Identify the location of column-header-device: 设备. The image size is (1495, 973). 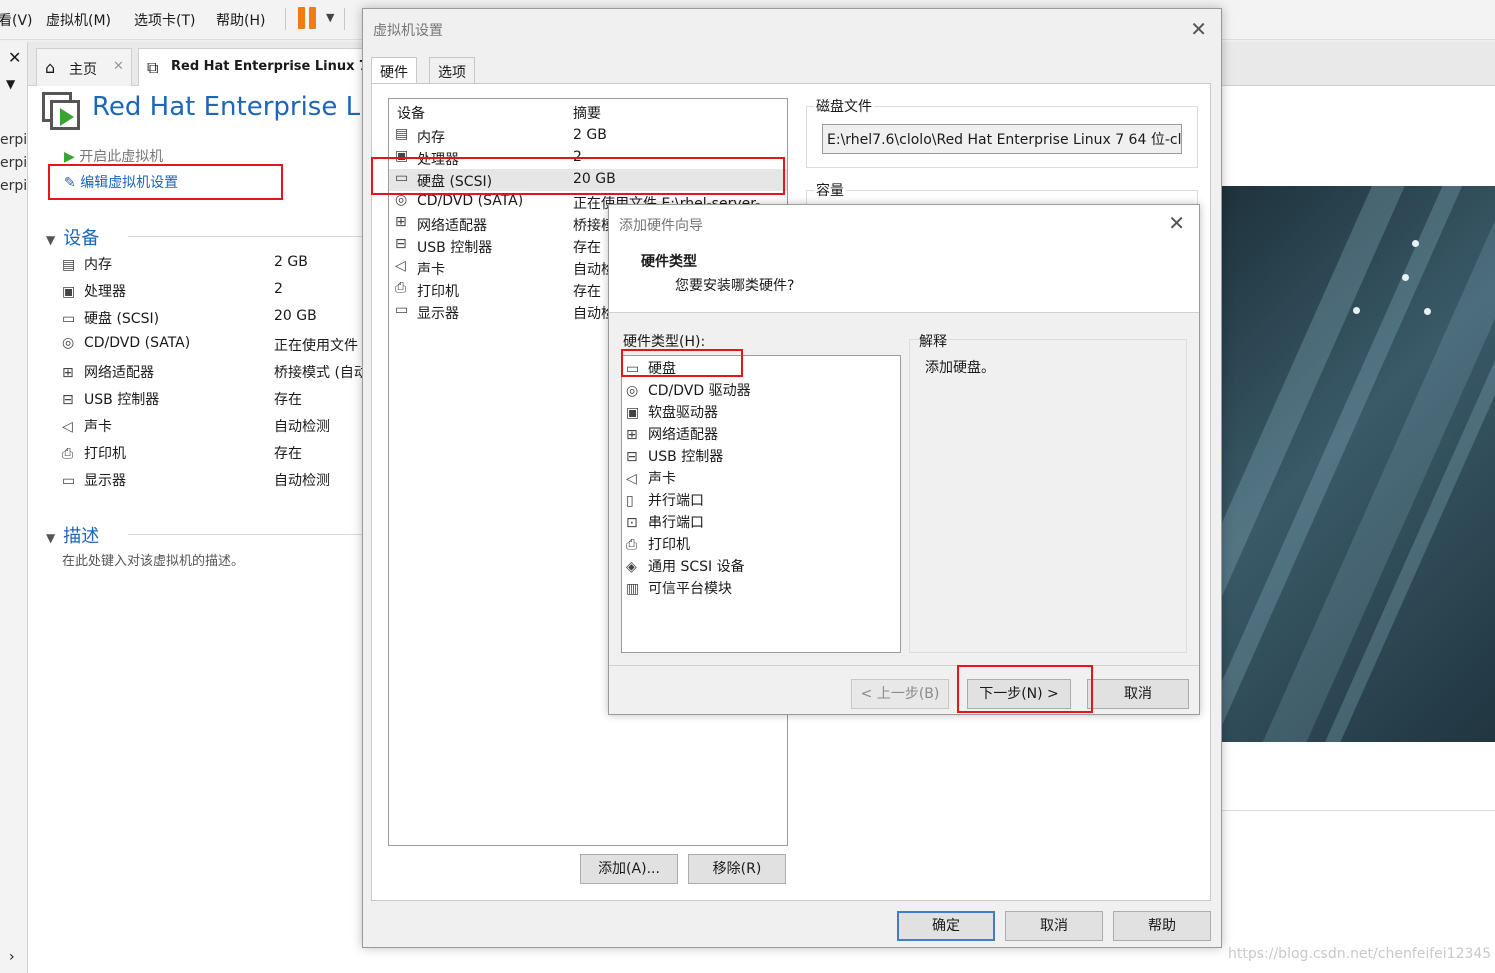
(411, 113).